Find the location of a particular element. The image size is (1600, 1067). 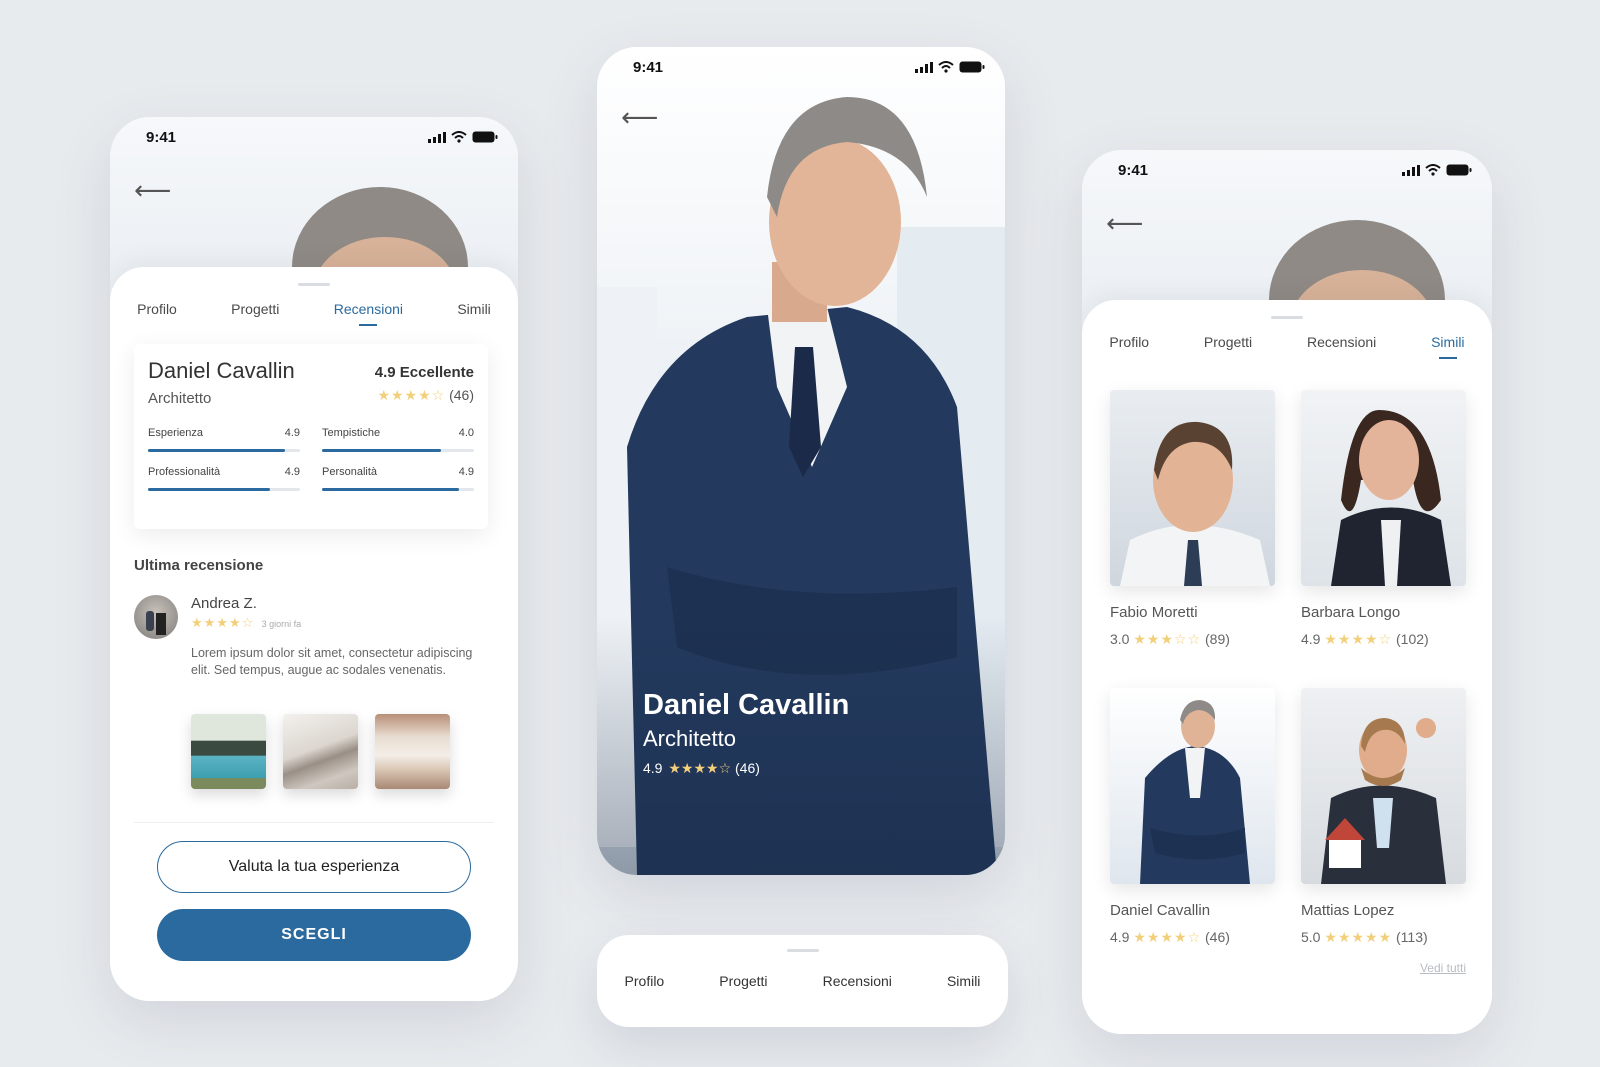

profile-name: Daniel Cavallin is located at coordinates (1160, 910).